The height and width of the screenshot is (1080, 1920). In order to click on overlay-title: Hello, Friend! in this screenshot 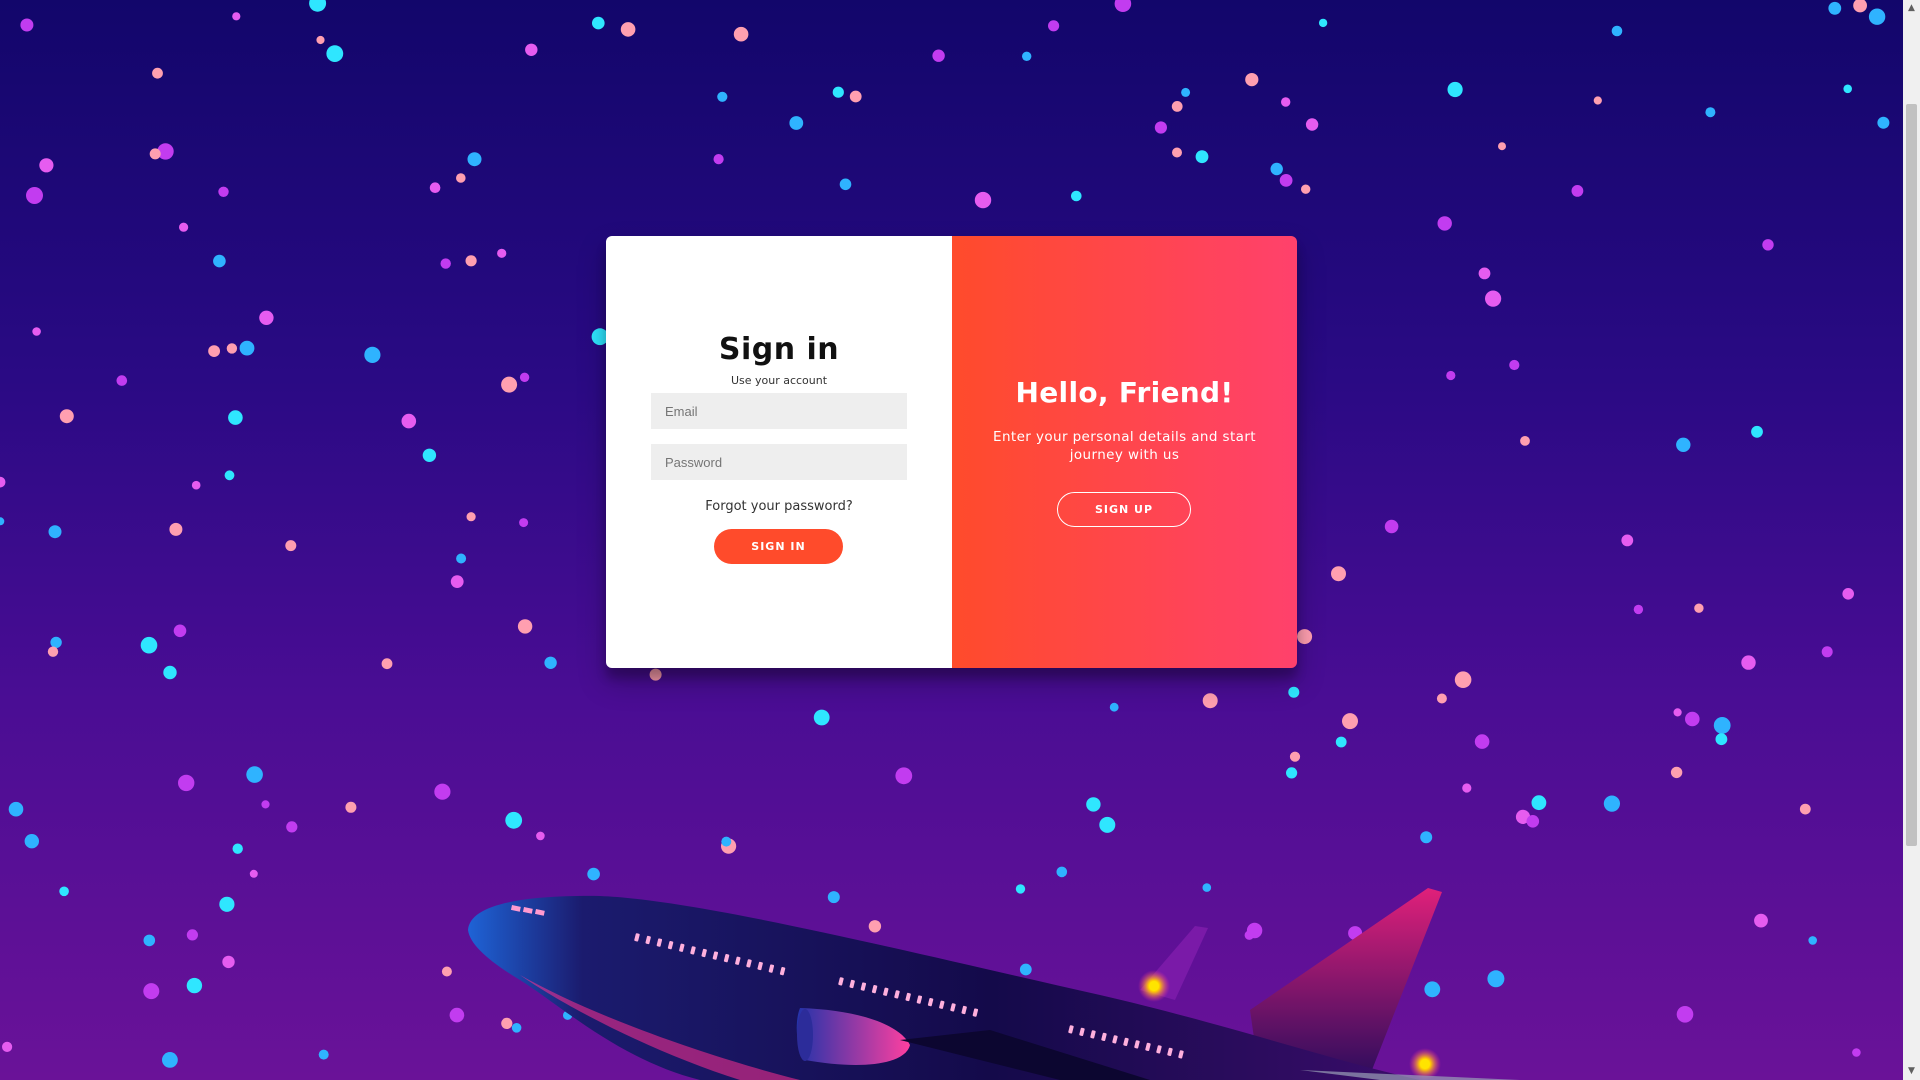, I will do `click(1124, 392)`.